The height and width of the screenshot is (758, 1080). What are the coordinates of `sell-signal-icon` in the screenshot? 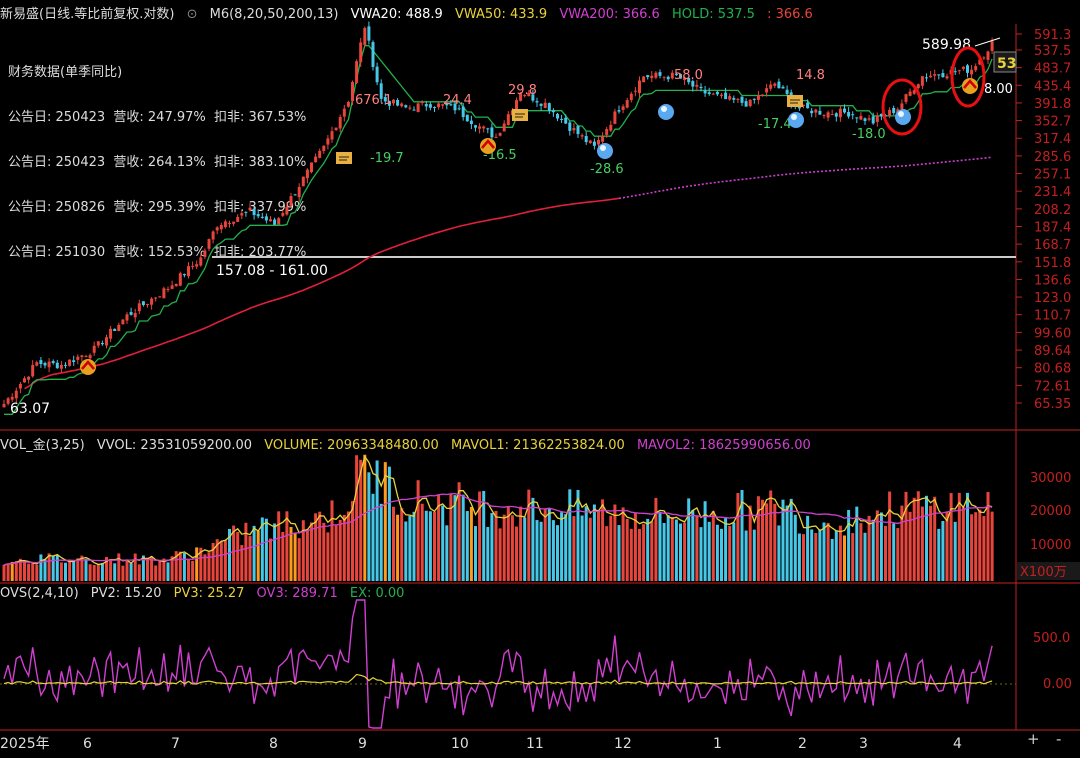 It's located at (903, 117).